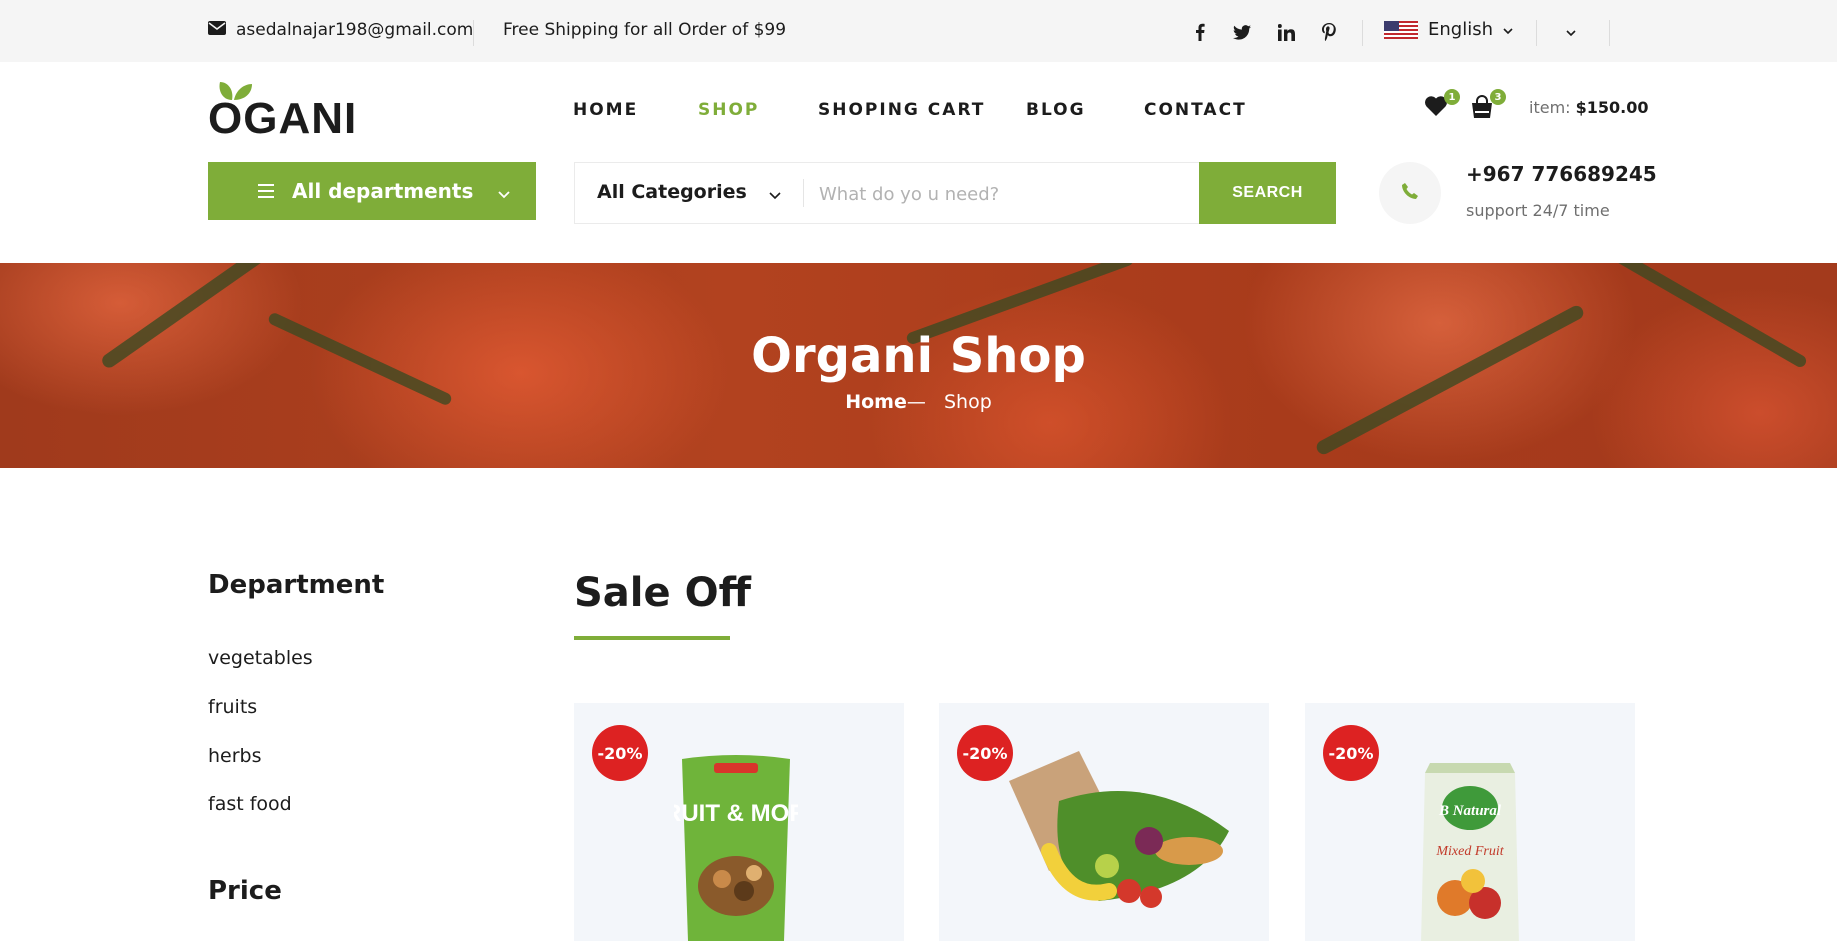  I want to click on nav-shoping-cart: SHOPING CART, so click(901, 110).